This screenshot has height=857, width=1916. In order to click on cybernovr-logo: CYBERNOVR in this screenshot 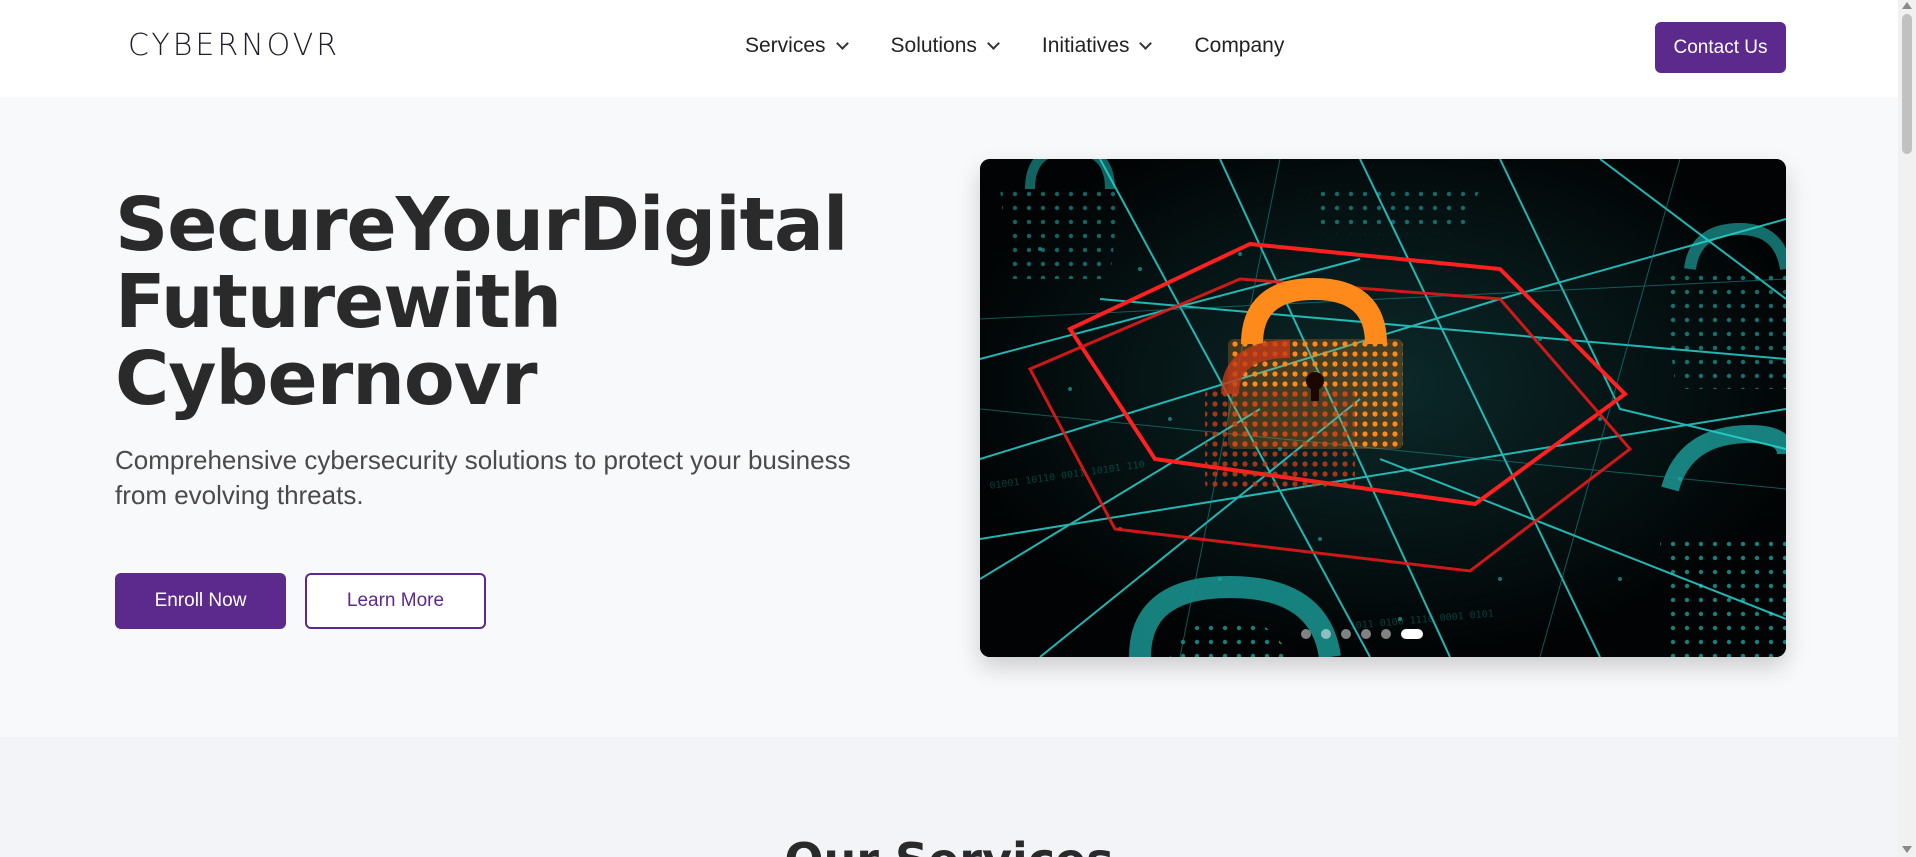, I will do `click(248, 45)`.